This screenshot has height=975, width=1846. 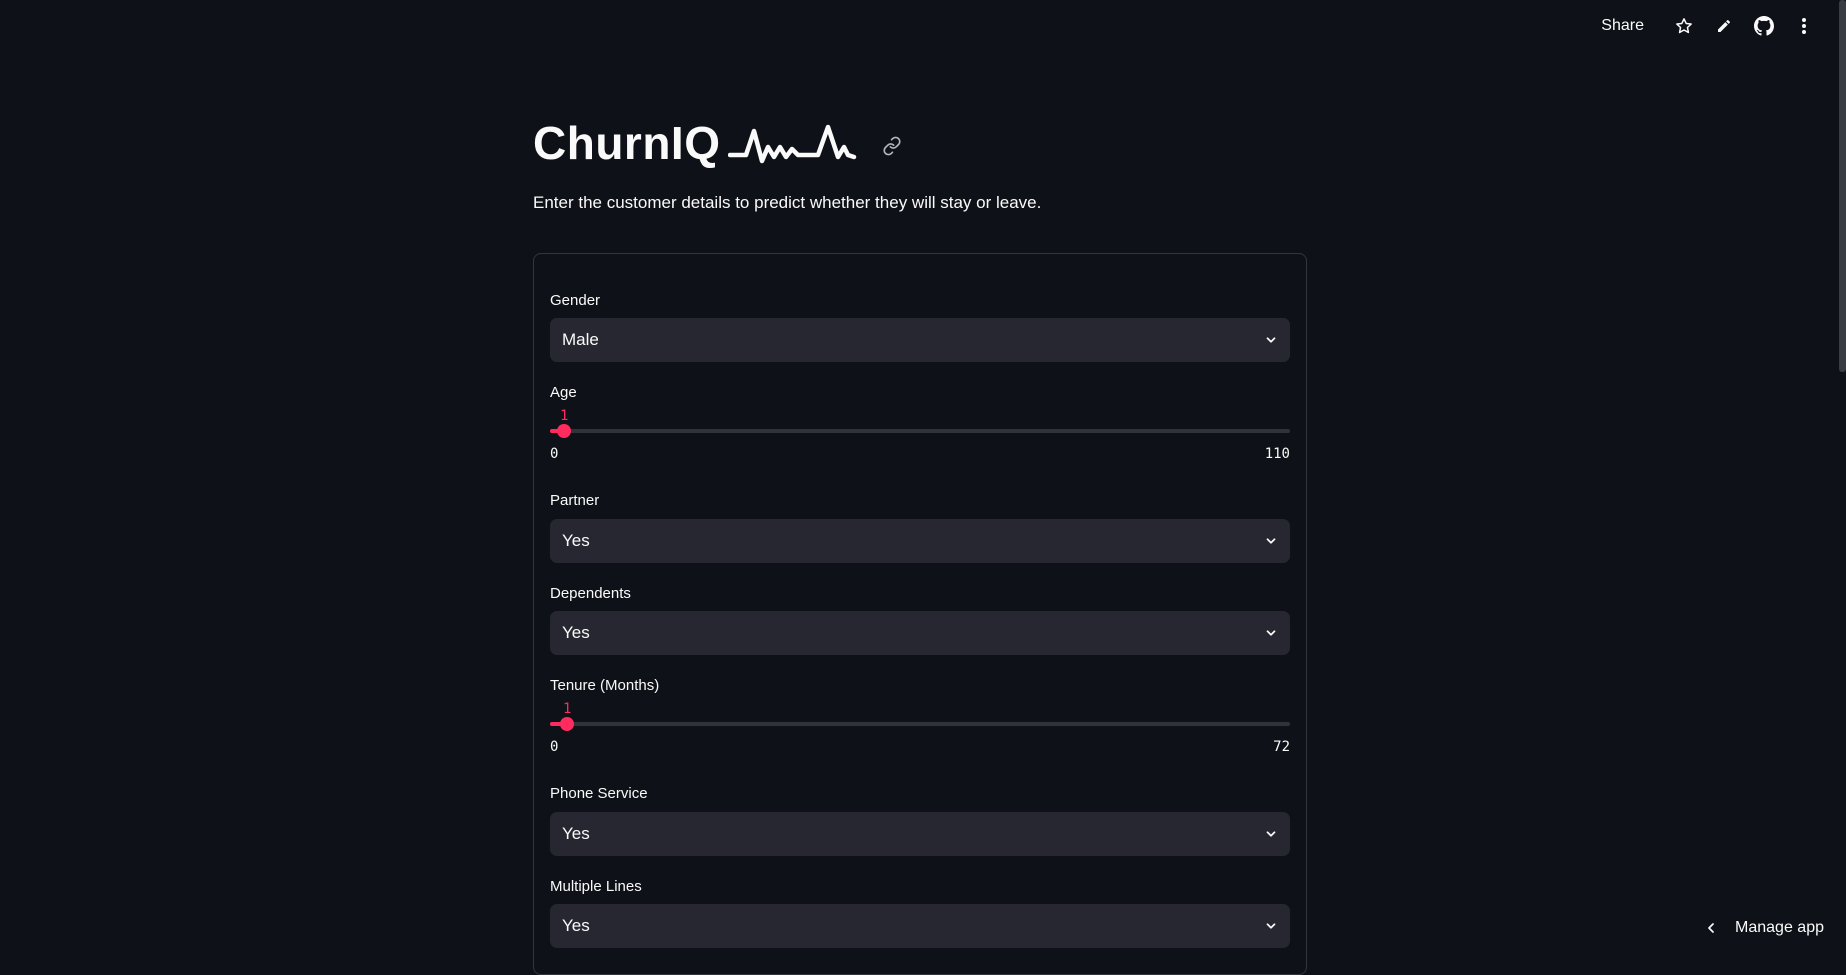 What do you see at coordinates (1764, 26) in the screenshot?
I see `github-icon` at bounding box center [1764, 26].